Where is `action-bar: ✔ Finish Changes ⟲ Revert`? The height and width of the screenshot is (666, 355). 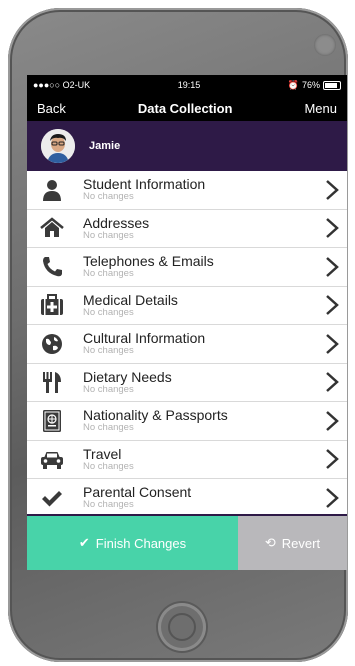 action-bar: ✔ Finish Changes ⟲ Revert is located at coordinates (187, 543).